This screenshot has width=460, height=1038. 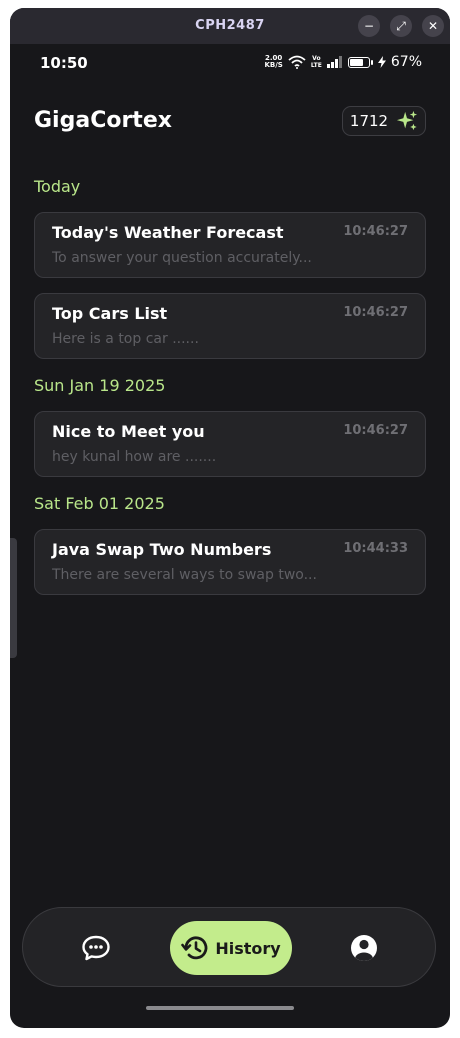 I want to click on close-button: ✕, so click(x=433, y=26).